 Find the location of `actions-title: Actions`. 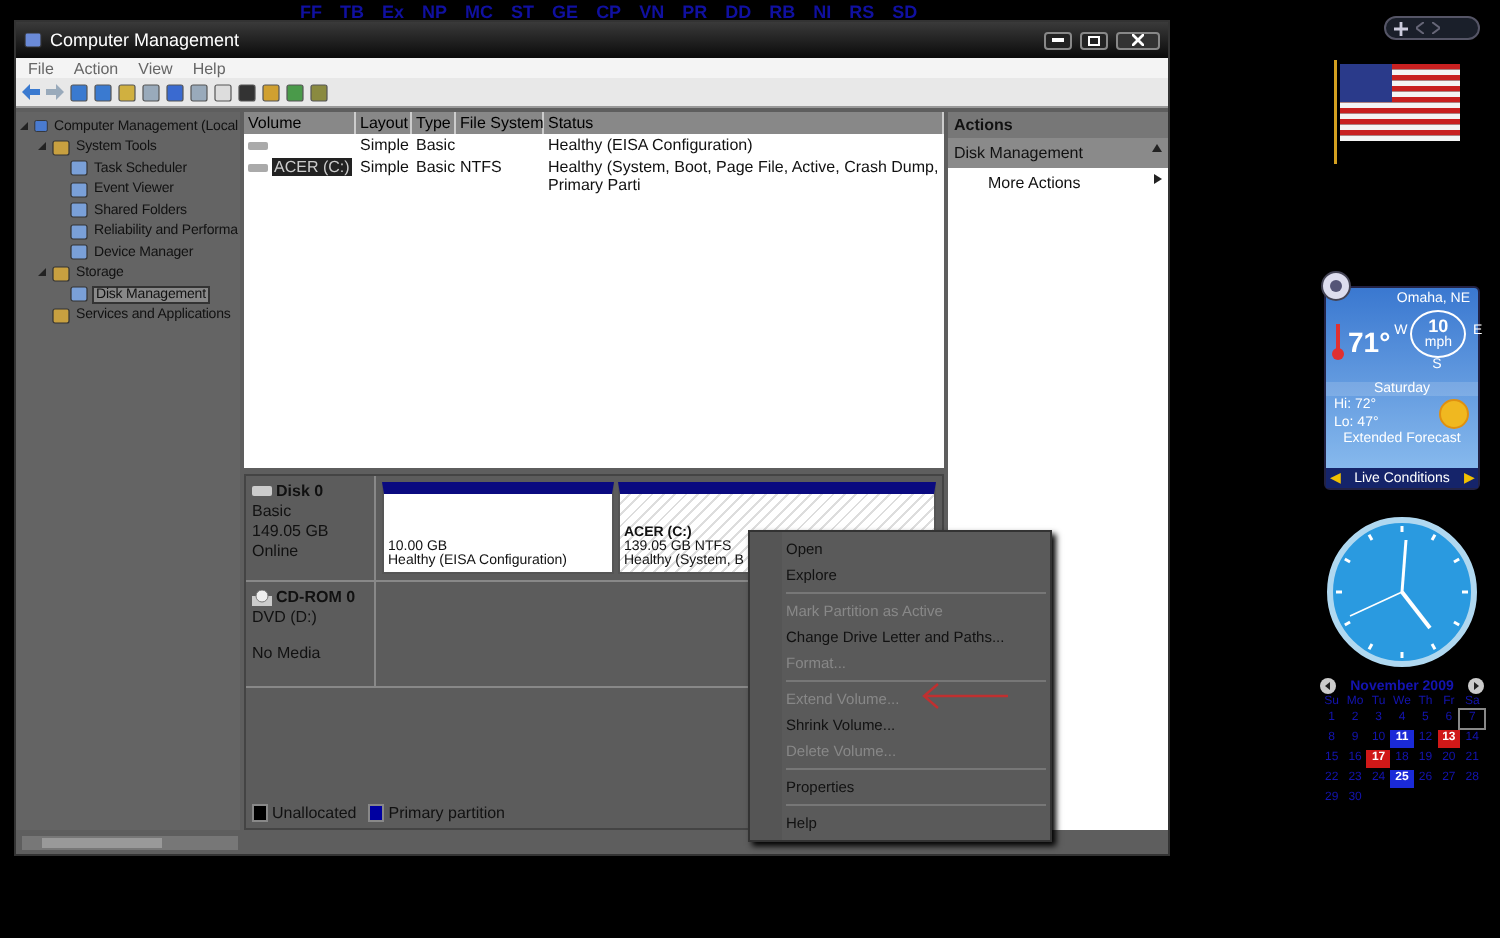

actions-title: Actions is located at coordinates (1058, 125).